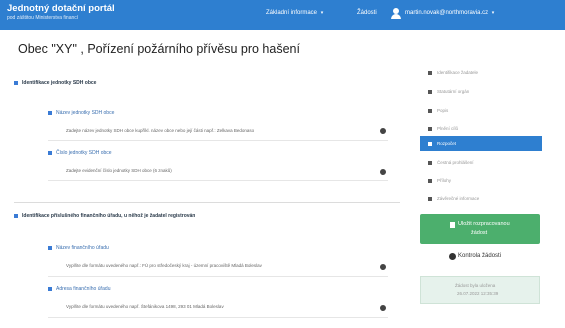 The height and width of the screenshot is (328, 565). I want to click on sidebar-item-label: Identifikace žadatele, so click(458, 72).